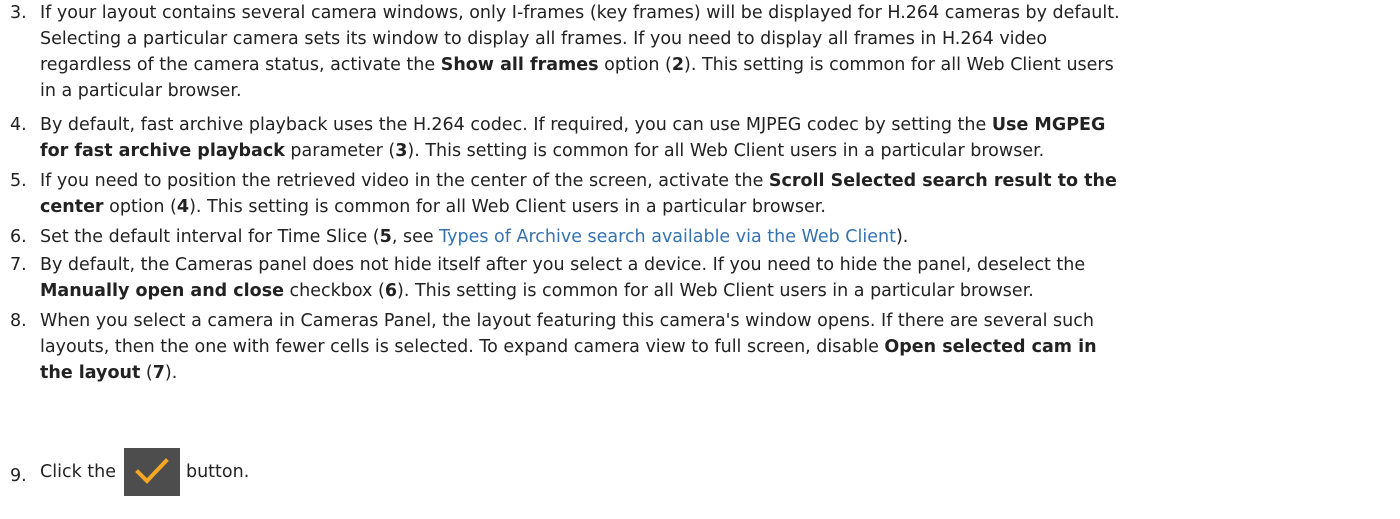 The image size is (1400, 519). What do you see at coordinates (18, 476) in the screenshot?
I see `step-number: 9.` at bounding box center [18, 476].